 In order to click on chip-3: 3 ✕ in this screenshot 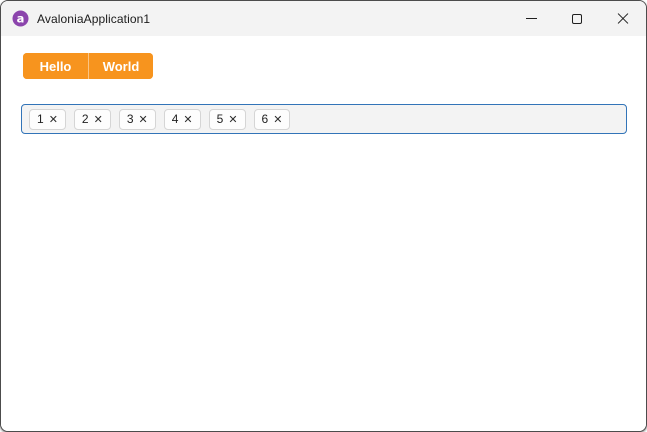, I will do `click(137, 119)`.